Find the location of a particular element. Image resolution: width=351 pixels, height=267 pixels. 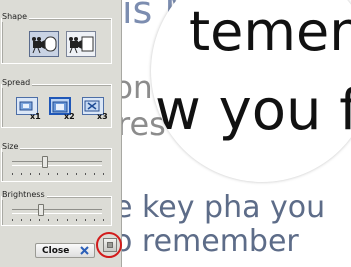

brightness-group-label: Brightness is located at coordinates (24, 195).